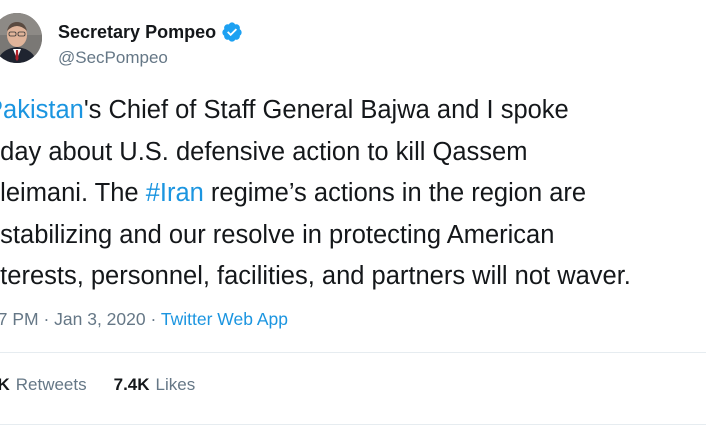 This screenshot has height=431, width=706. What do you see at coordinates (395, 193) in the screenshot?
I see `tweet-text-segment: regime’s actions in the region are` at bounding box center [395, 193].